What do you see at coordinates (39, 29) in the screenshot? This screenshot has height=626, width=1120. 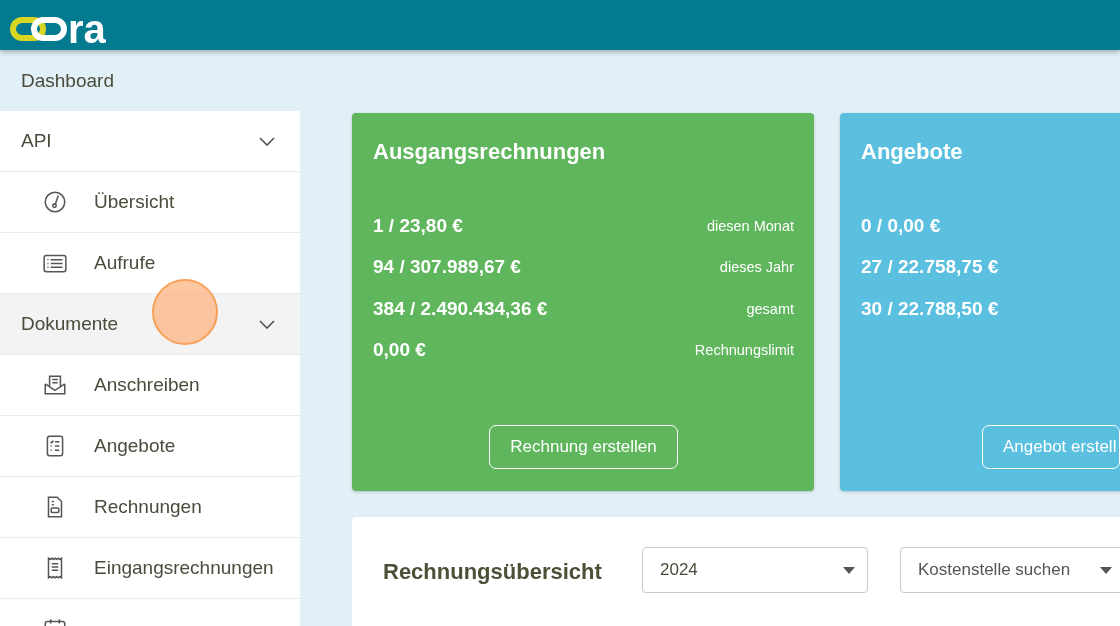 I see `chain-link-icon` at bounding box center [39, 29].